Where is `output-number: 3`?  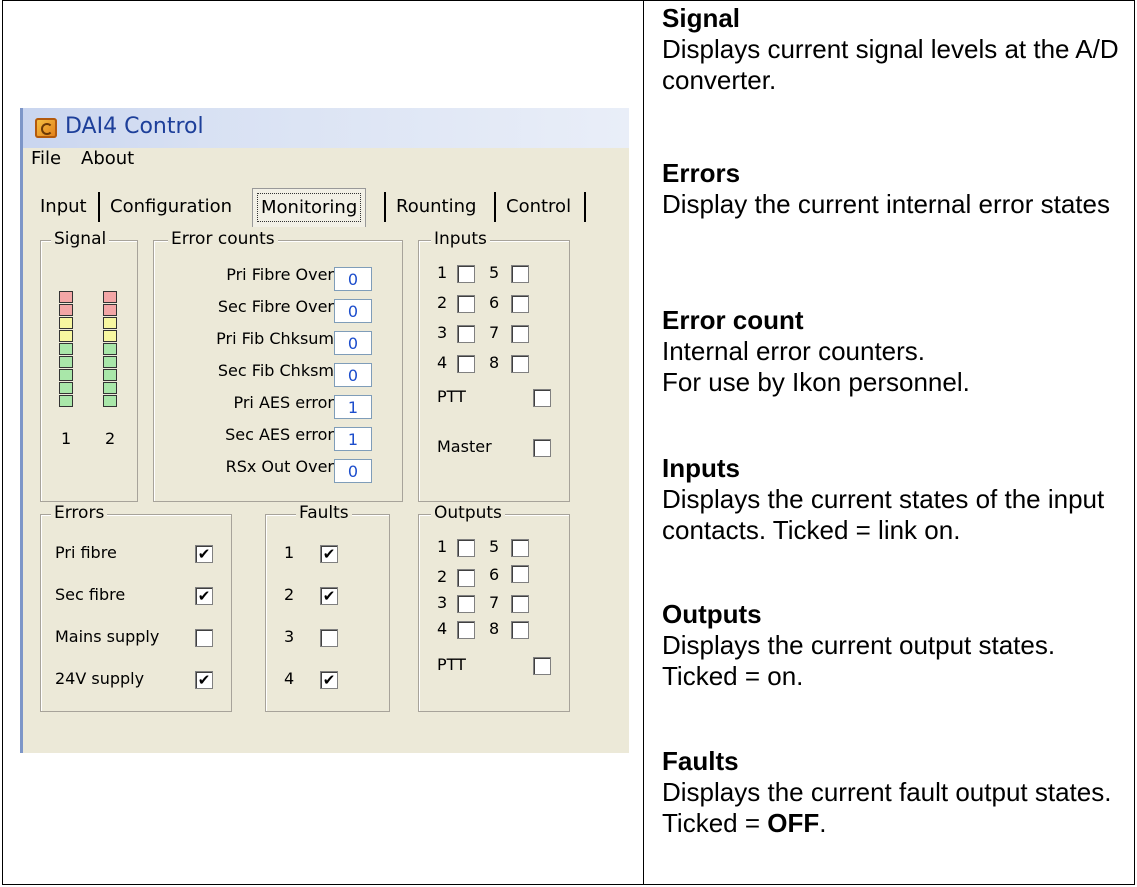
output-number: 3 is located at coordinates (442, 602).